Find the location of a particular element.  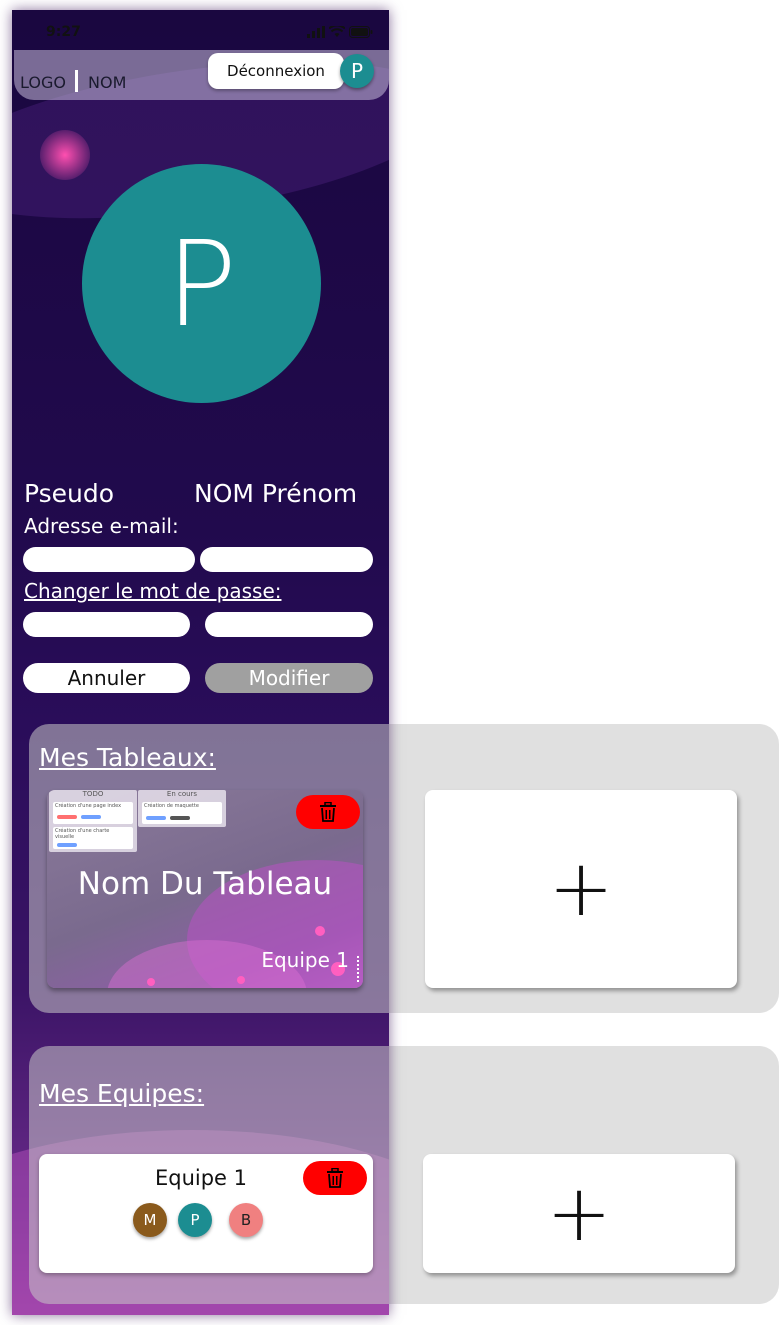

preview-task: Création d'une page index is located at coordinates (93, 813).